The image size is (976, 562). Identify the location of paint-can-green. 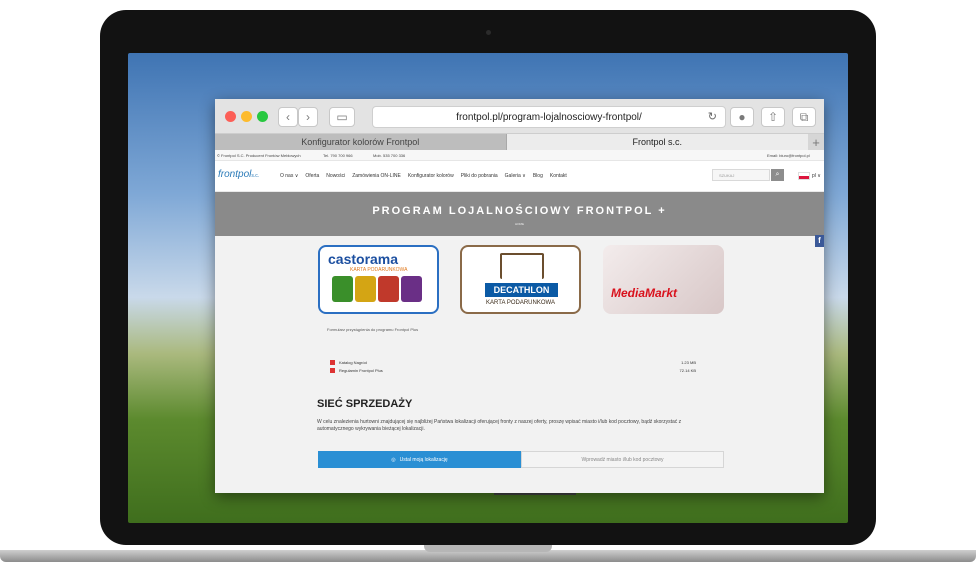
(342, 289).